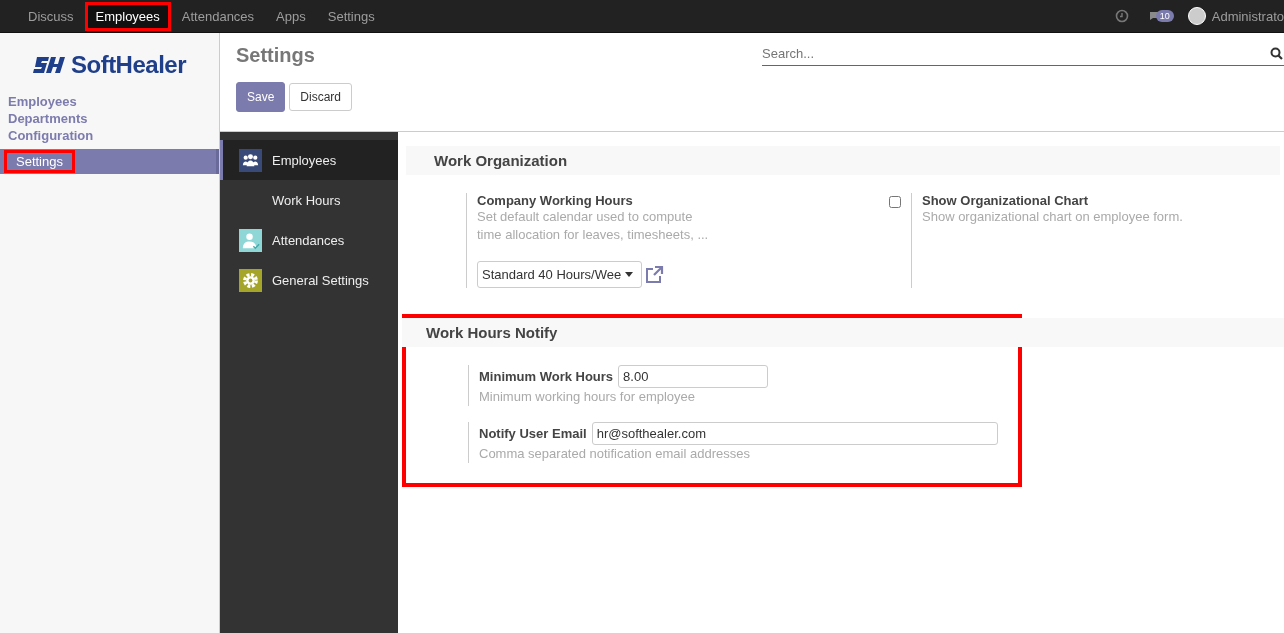  Describe the element at coordinates (1006, 200) in the screenshot. I see `setting-label: Show Organizational Chart` at that location.